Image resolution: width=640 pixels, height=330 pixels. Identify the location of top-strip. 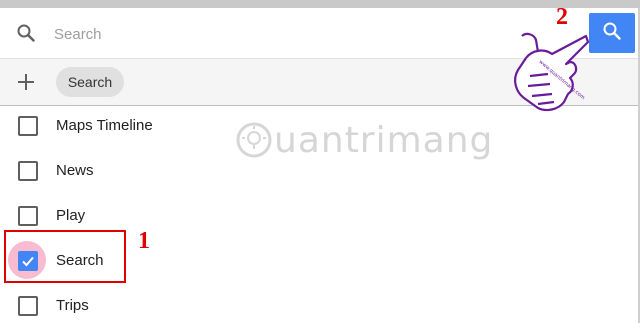
(320, 4).